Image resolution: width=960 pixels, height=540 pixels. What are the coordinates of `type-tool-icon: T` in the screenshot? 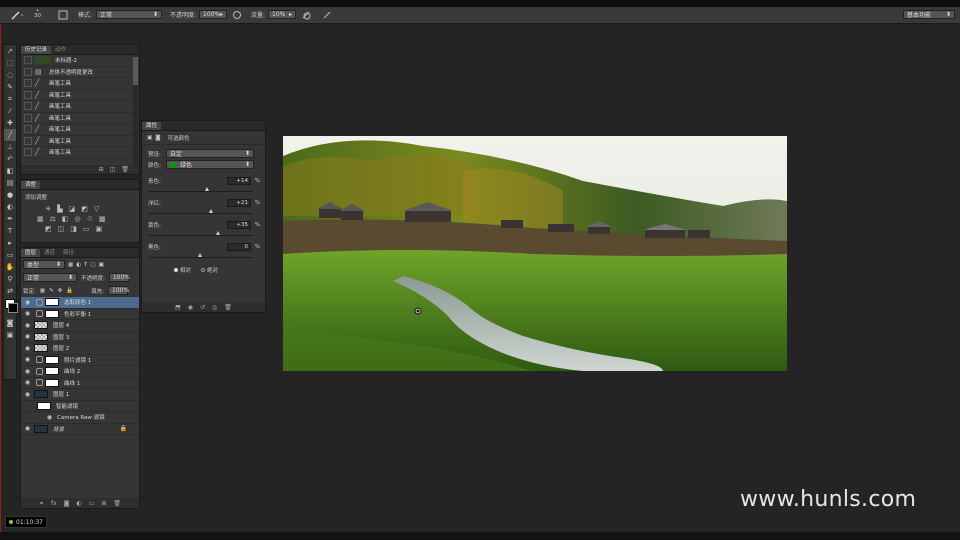 It's located at (10, 231).